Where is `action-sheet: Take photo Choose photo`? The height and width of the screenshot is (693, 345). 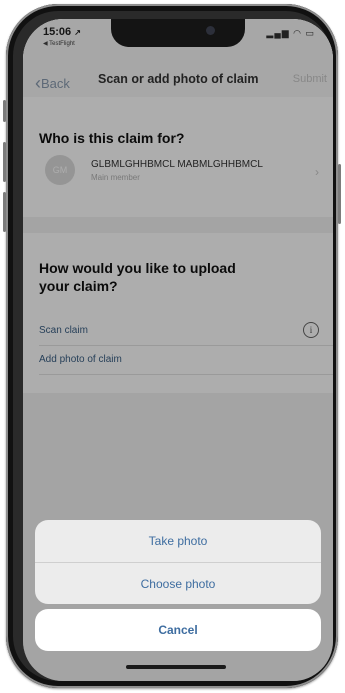
action-sheet: Take photo Choose photo is located at coordinates (178, 562).